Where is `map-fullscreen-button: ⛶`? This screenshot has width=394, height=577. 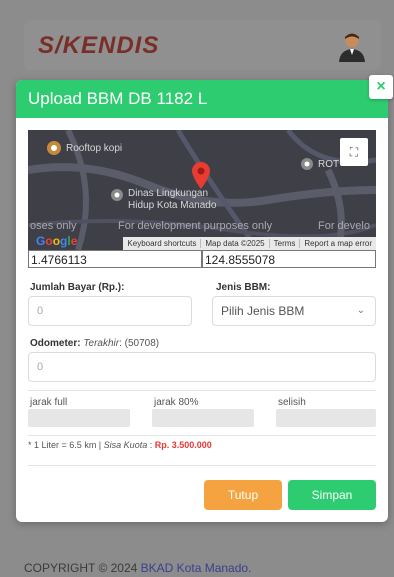
map-fullscreen-button: ⛶ is located at coordinates (354, 152).